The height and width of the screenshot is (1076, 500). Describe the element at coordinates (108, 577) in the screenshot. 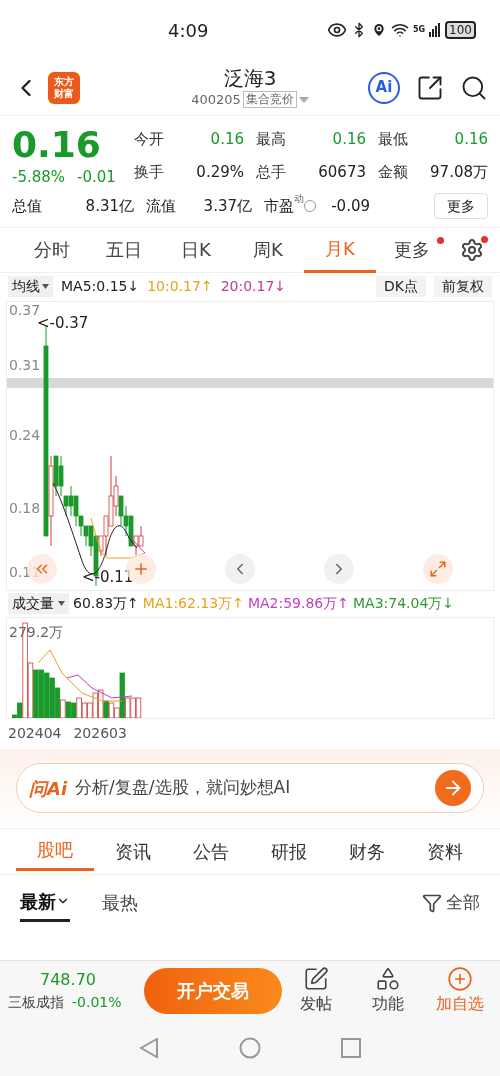

I see `min-price-label: <-0.11` at that location.